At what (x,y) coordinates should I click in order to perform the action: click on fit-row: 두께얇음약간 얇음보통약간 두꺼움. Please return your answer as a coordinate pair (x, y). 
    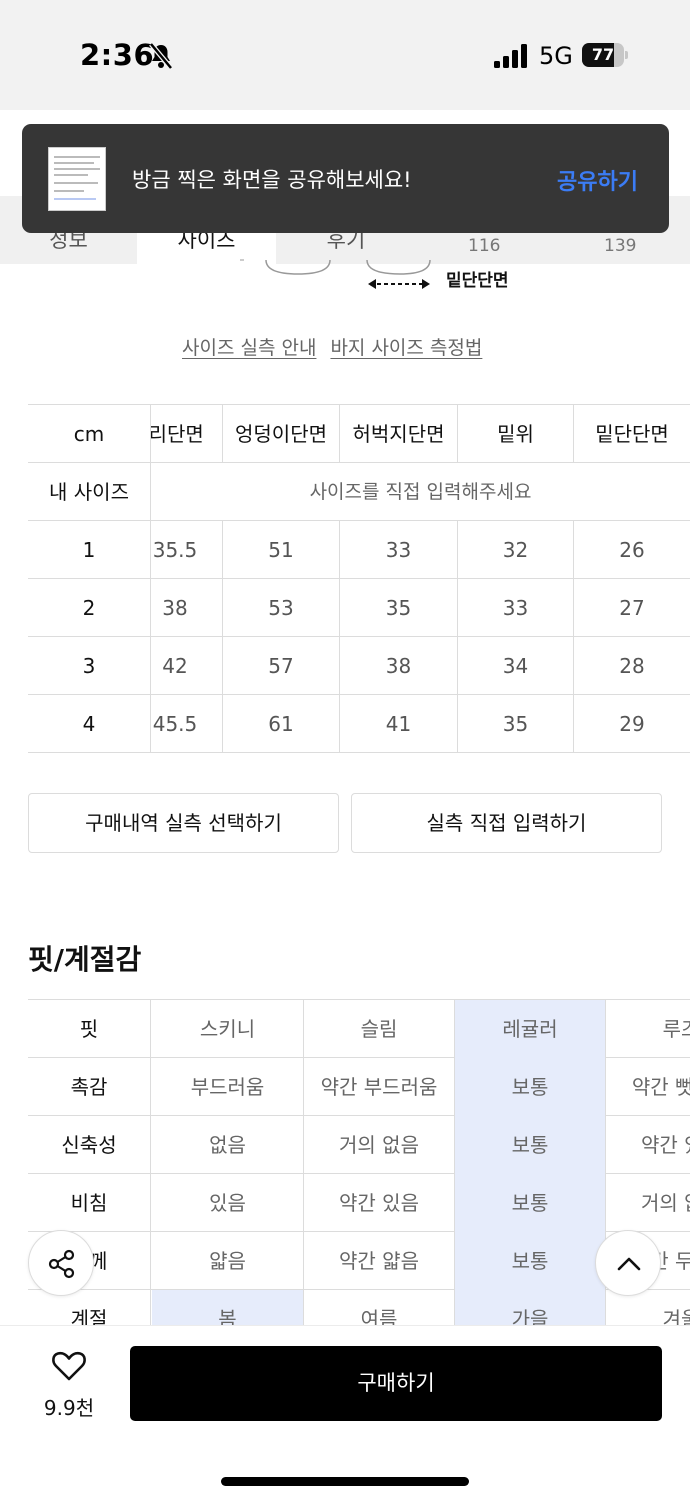
    Looking at the image, I should click on (359, 1261).